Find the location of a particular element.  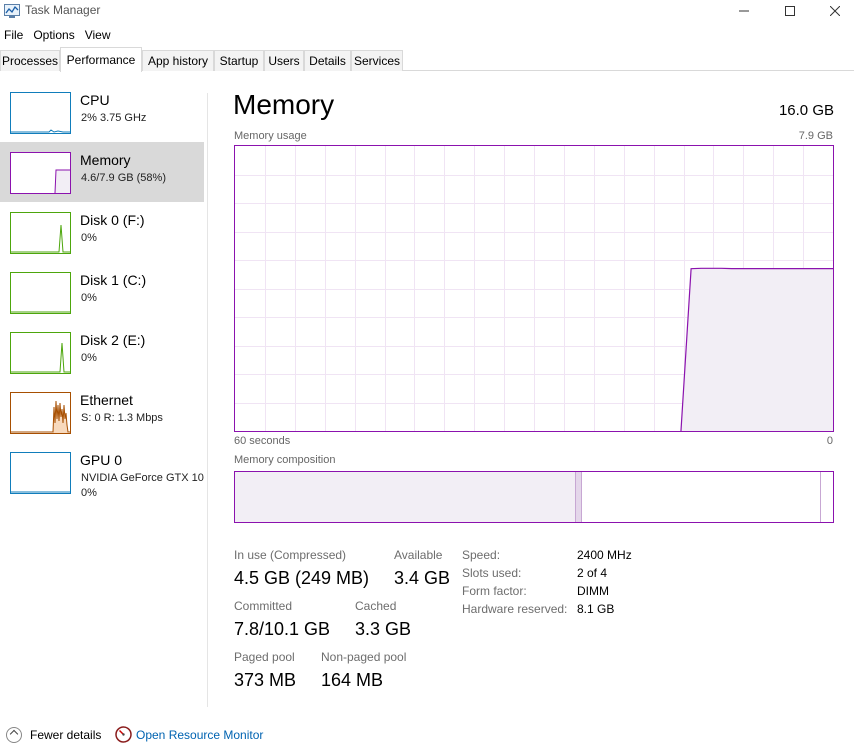

open-resource-monitor-link: Open Resource Monitor is located at coordinates (199, 735).